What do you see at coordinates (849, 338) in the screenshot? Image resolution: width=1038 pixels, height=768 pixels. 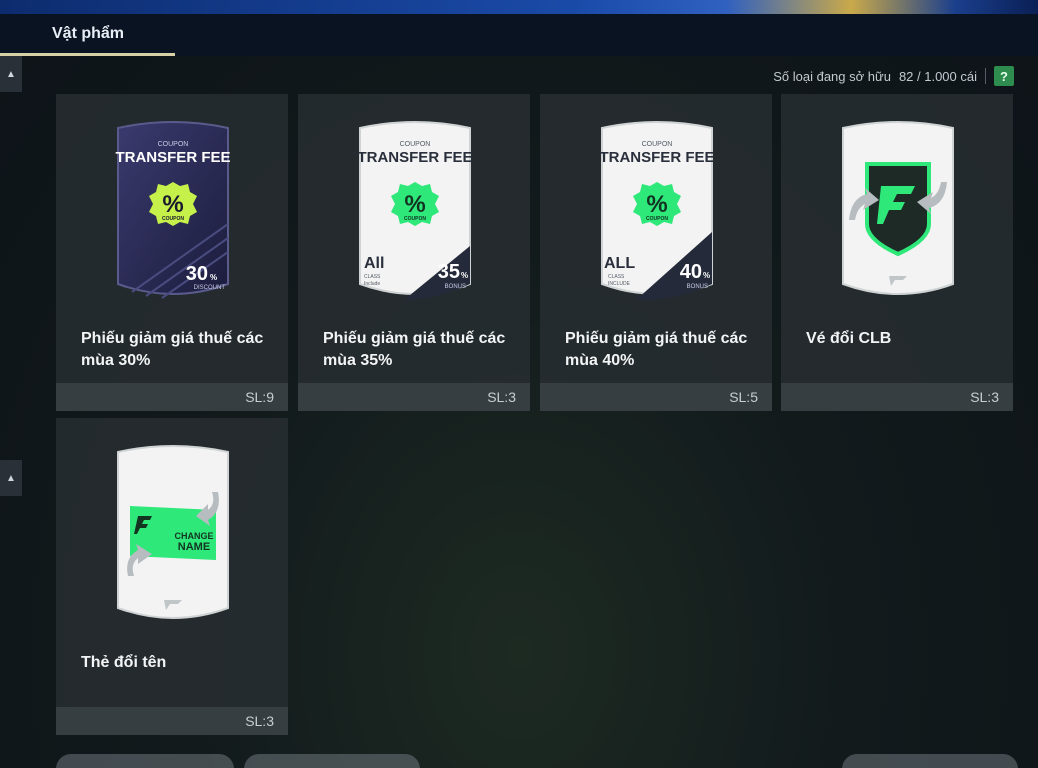 I see `item-name: Vé đổi CLB` at bounding box center [849, 338].